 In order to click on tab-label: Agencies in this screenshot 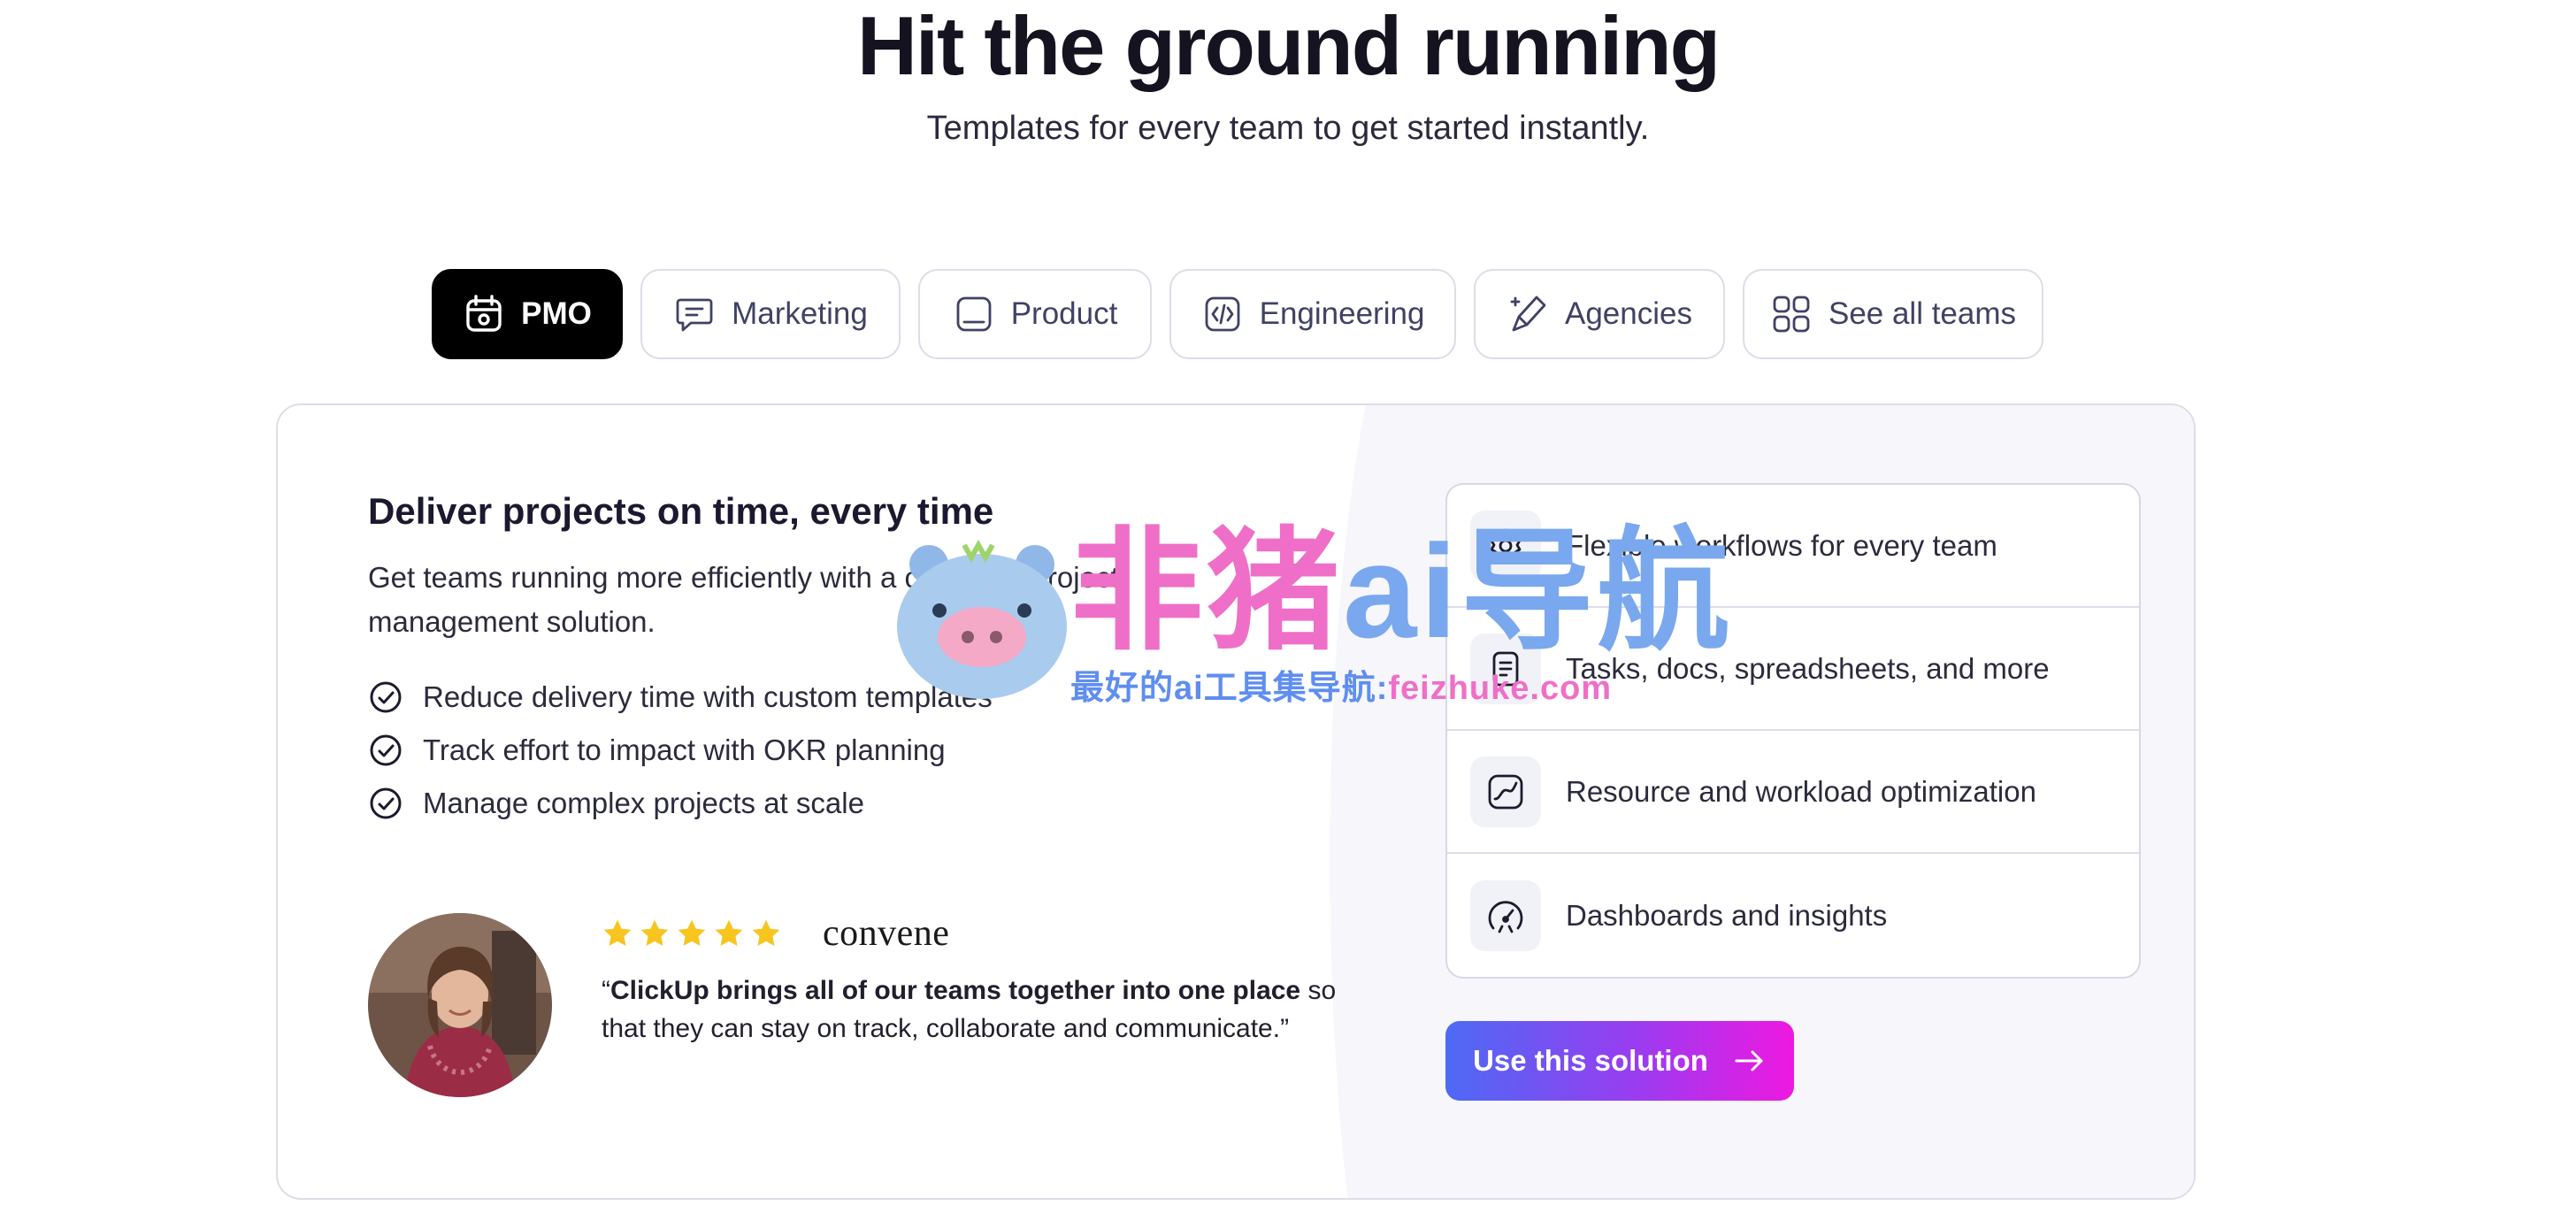, I will do `click(1628, 313)`.